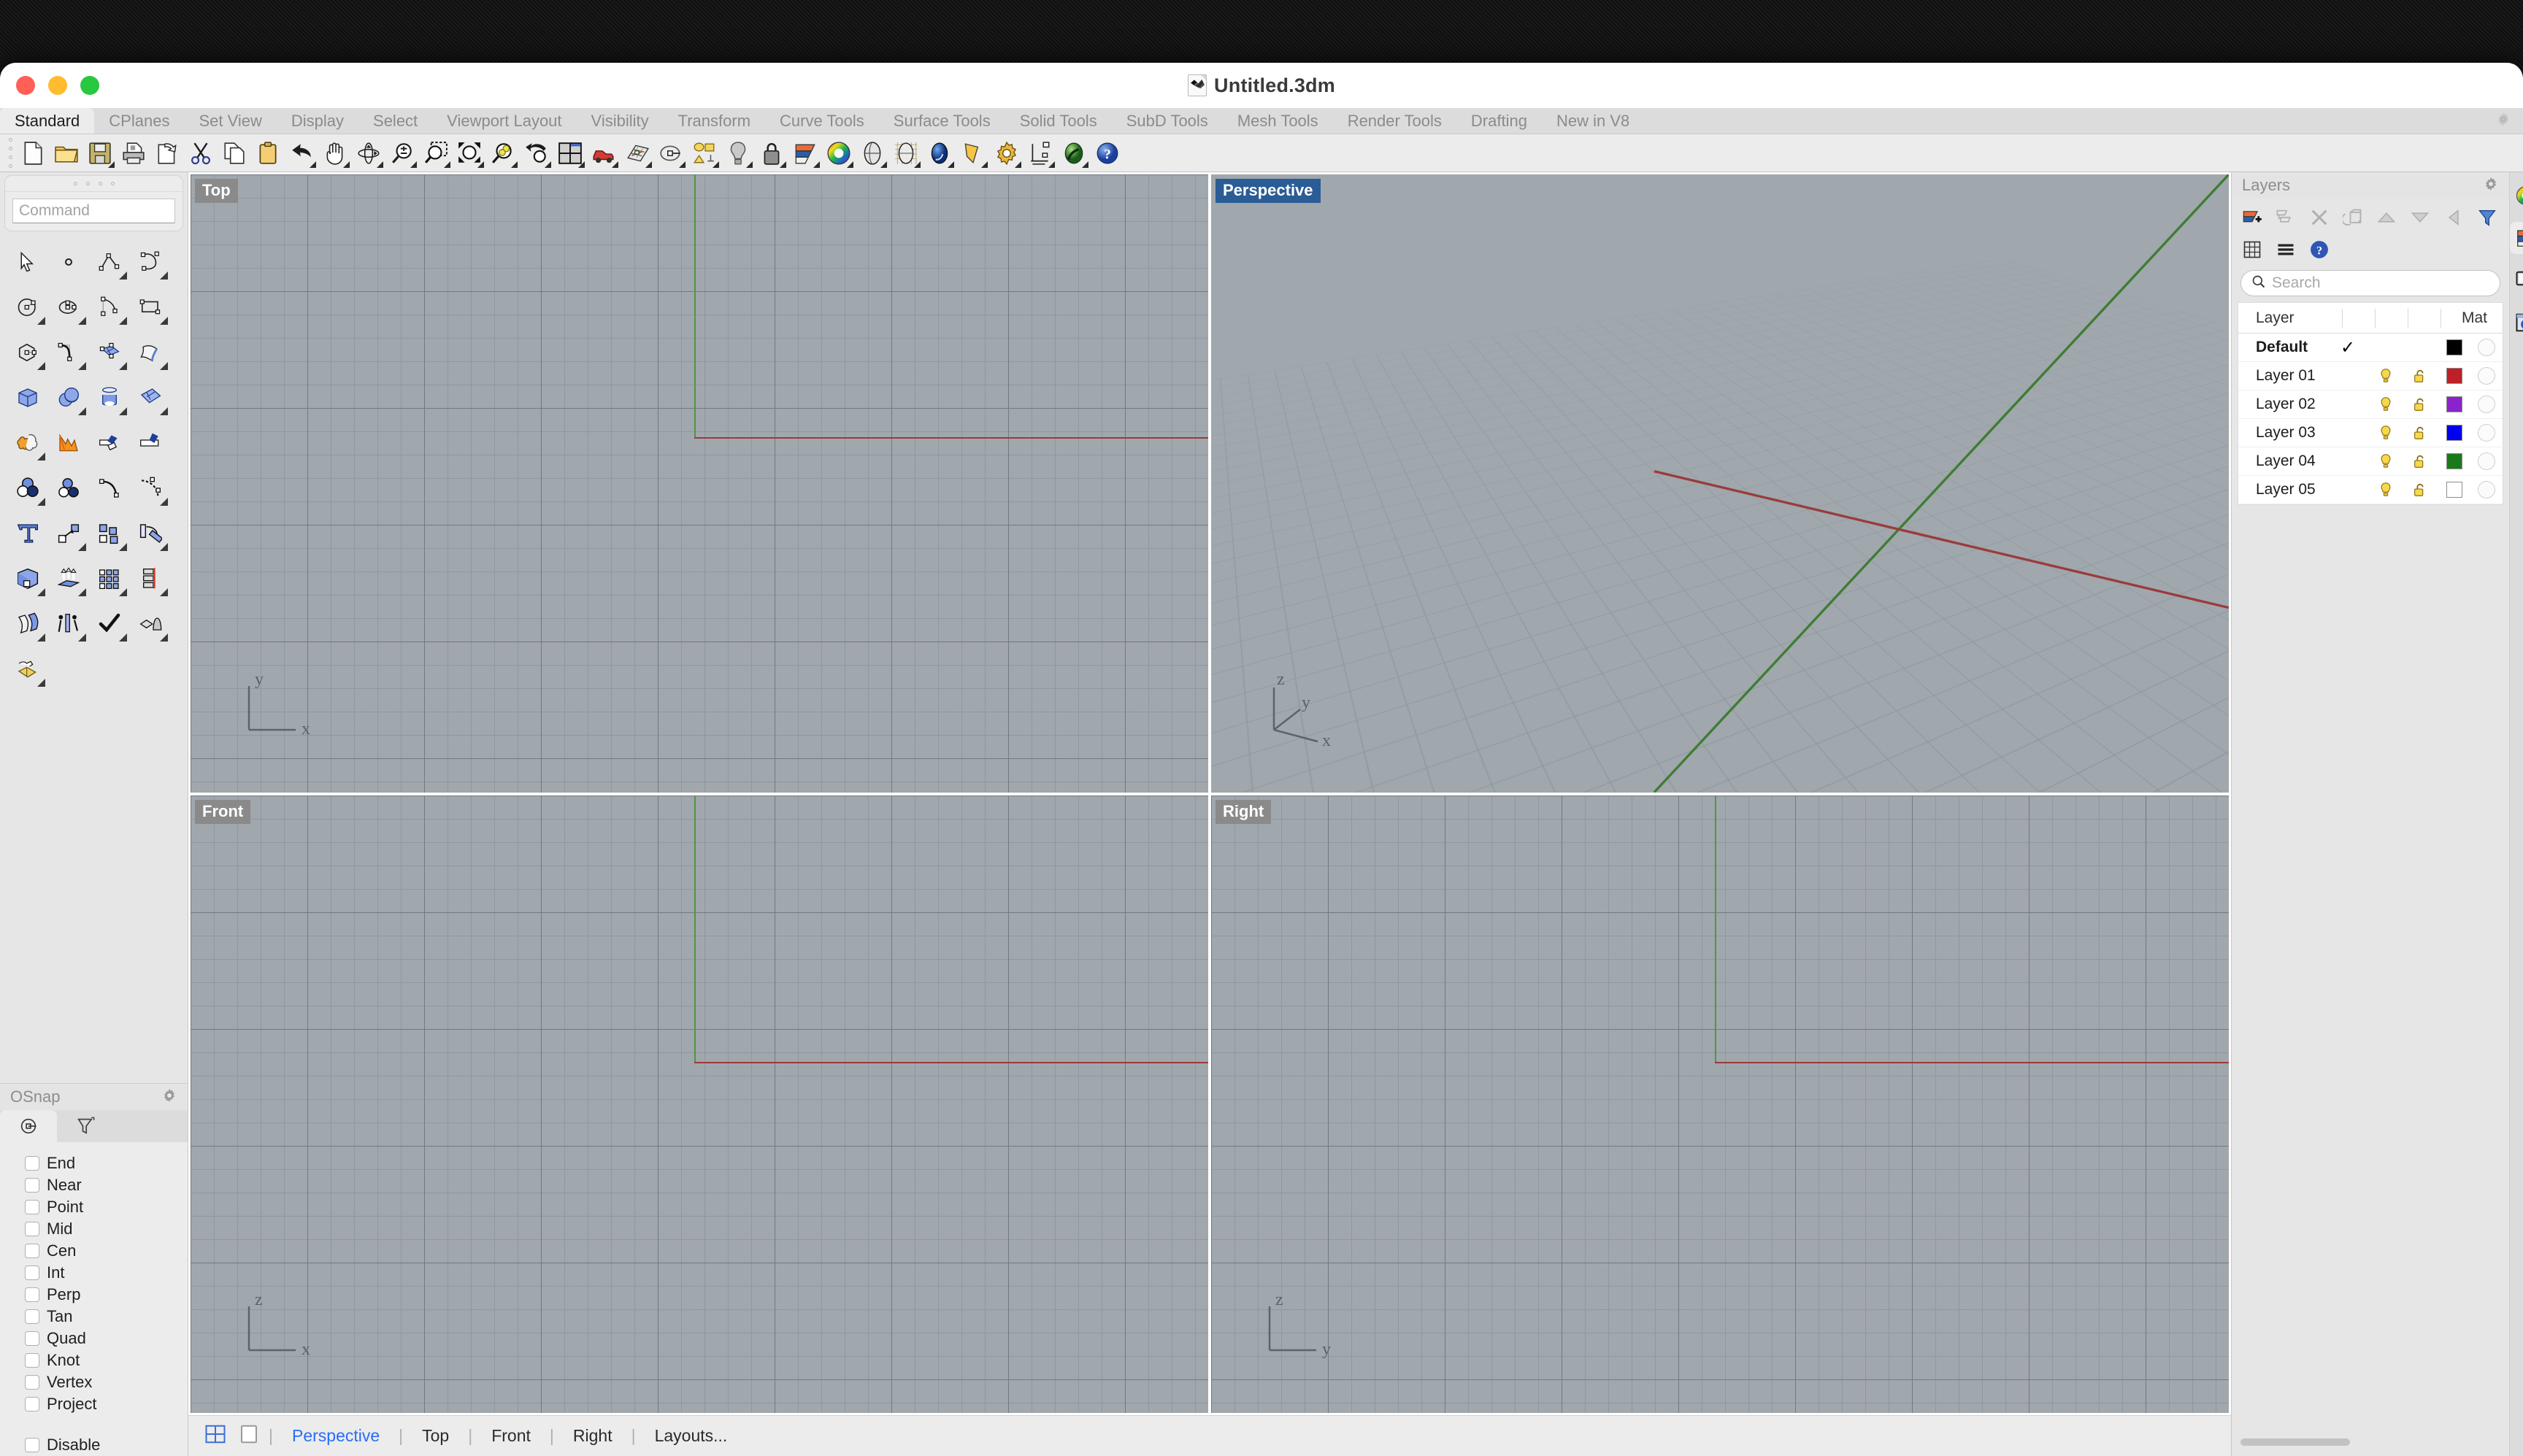 Image resolution: width=2523 pixels, height=1456 pixels. I want to click on move-down-icon, so click(2420, 217).